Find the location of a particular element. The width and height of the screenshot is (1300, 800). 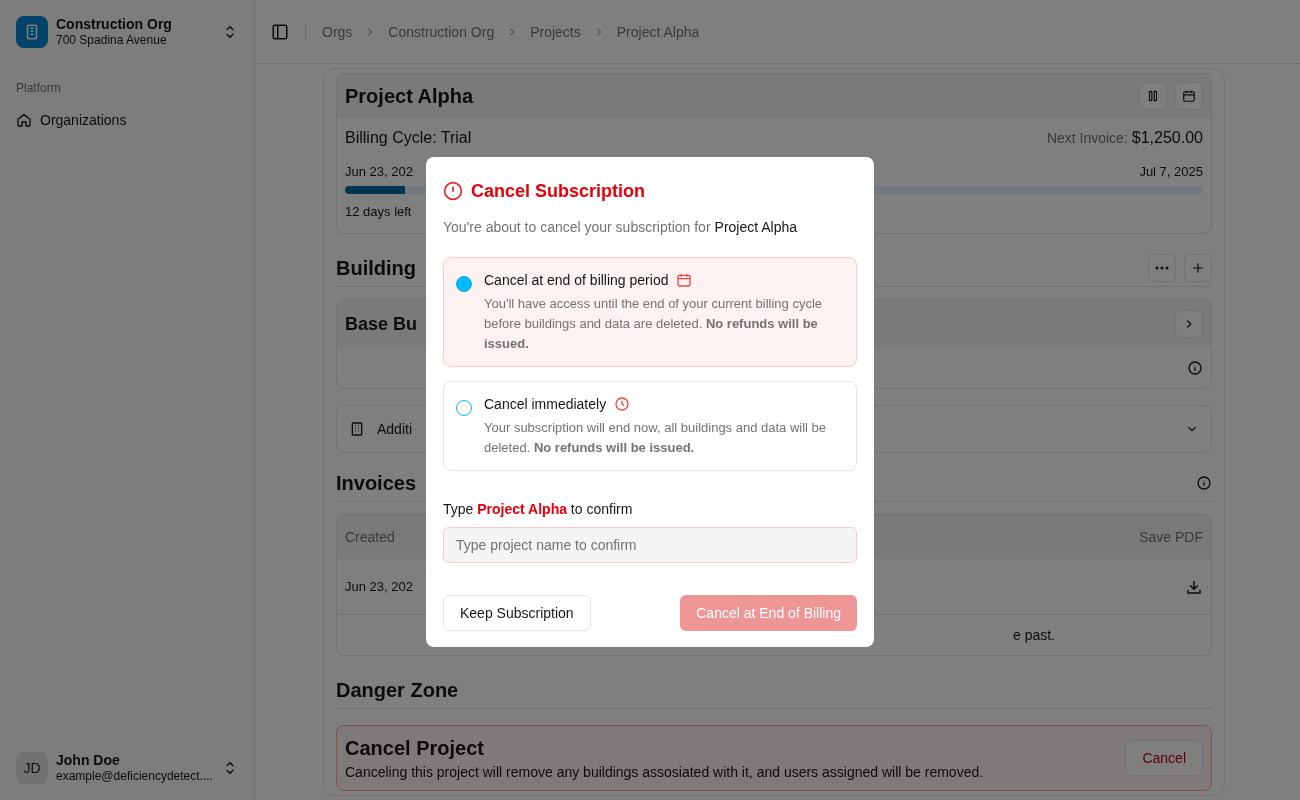

start-date: Jun 23, 202 is located at coordinates (379, 172).